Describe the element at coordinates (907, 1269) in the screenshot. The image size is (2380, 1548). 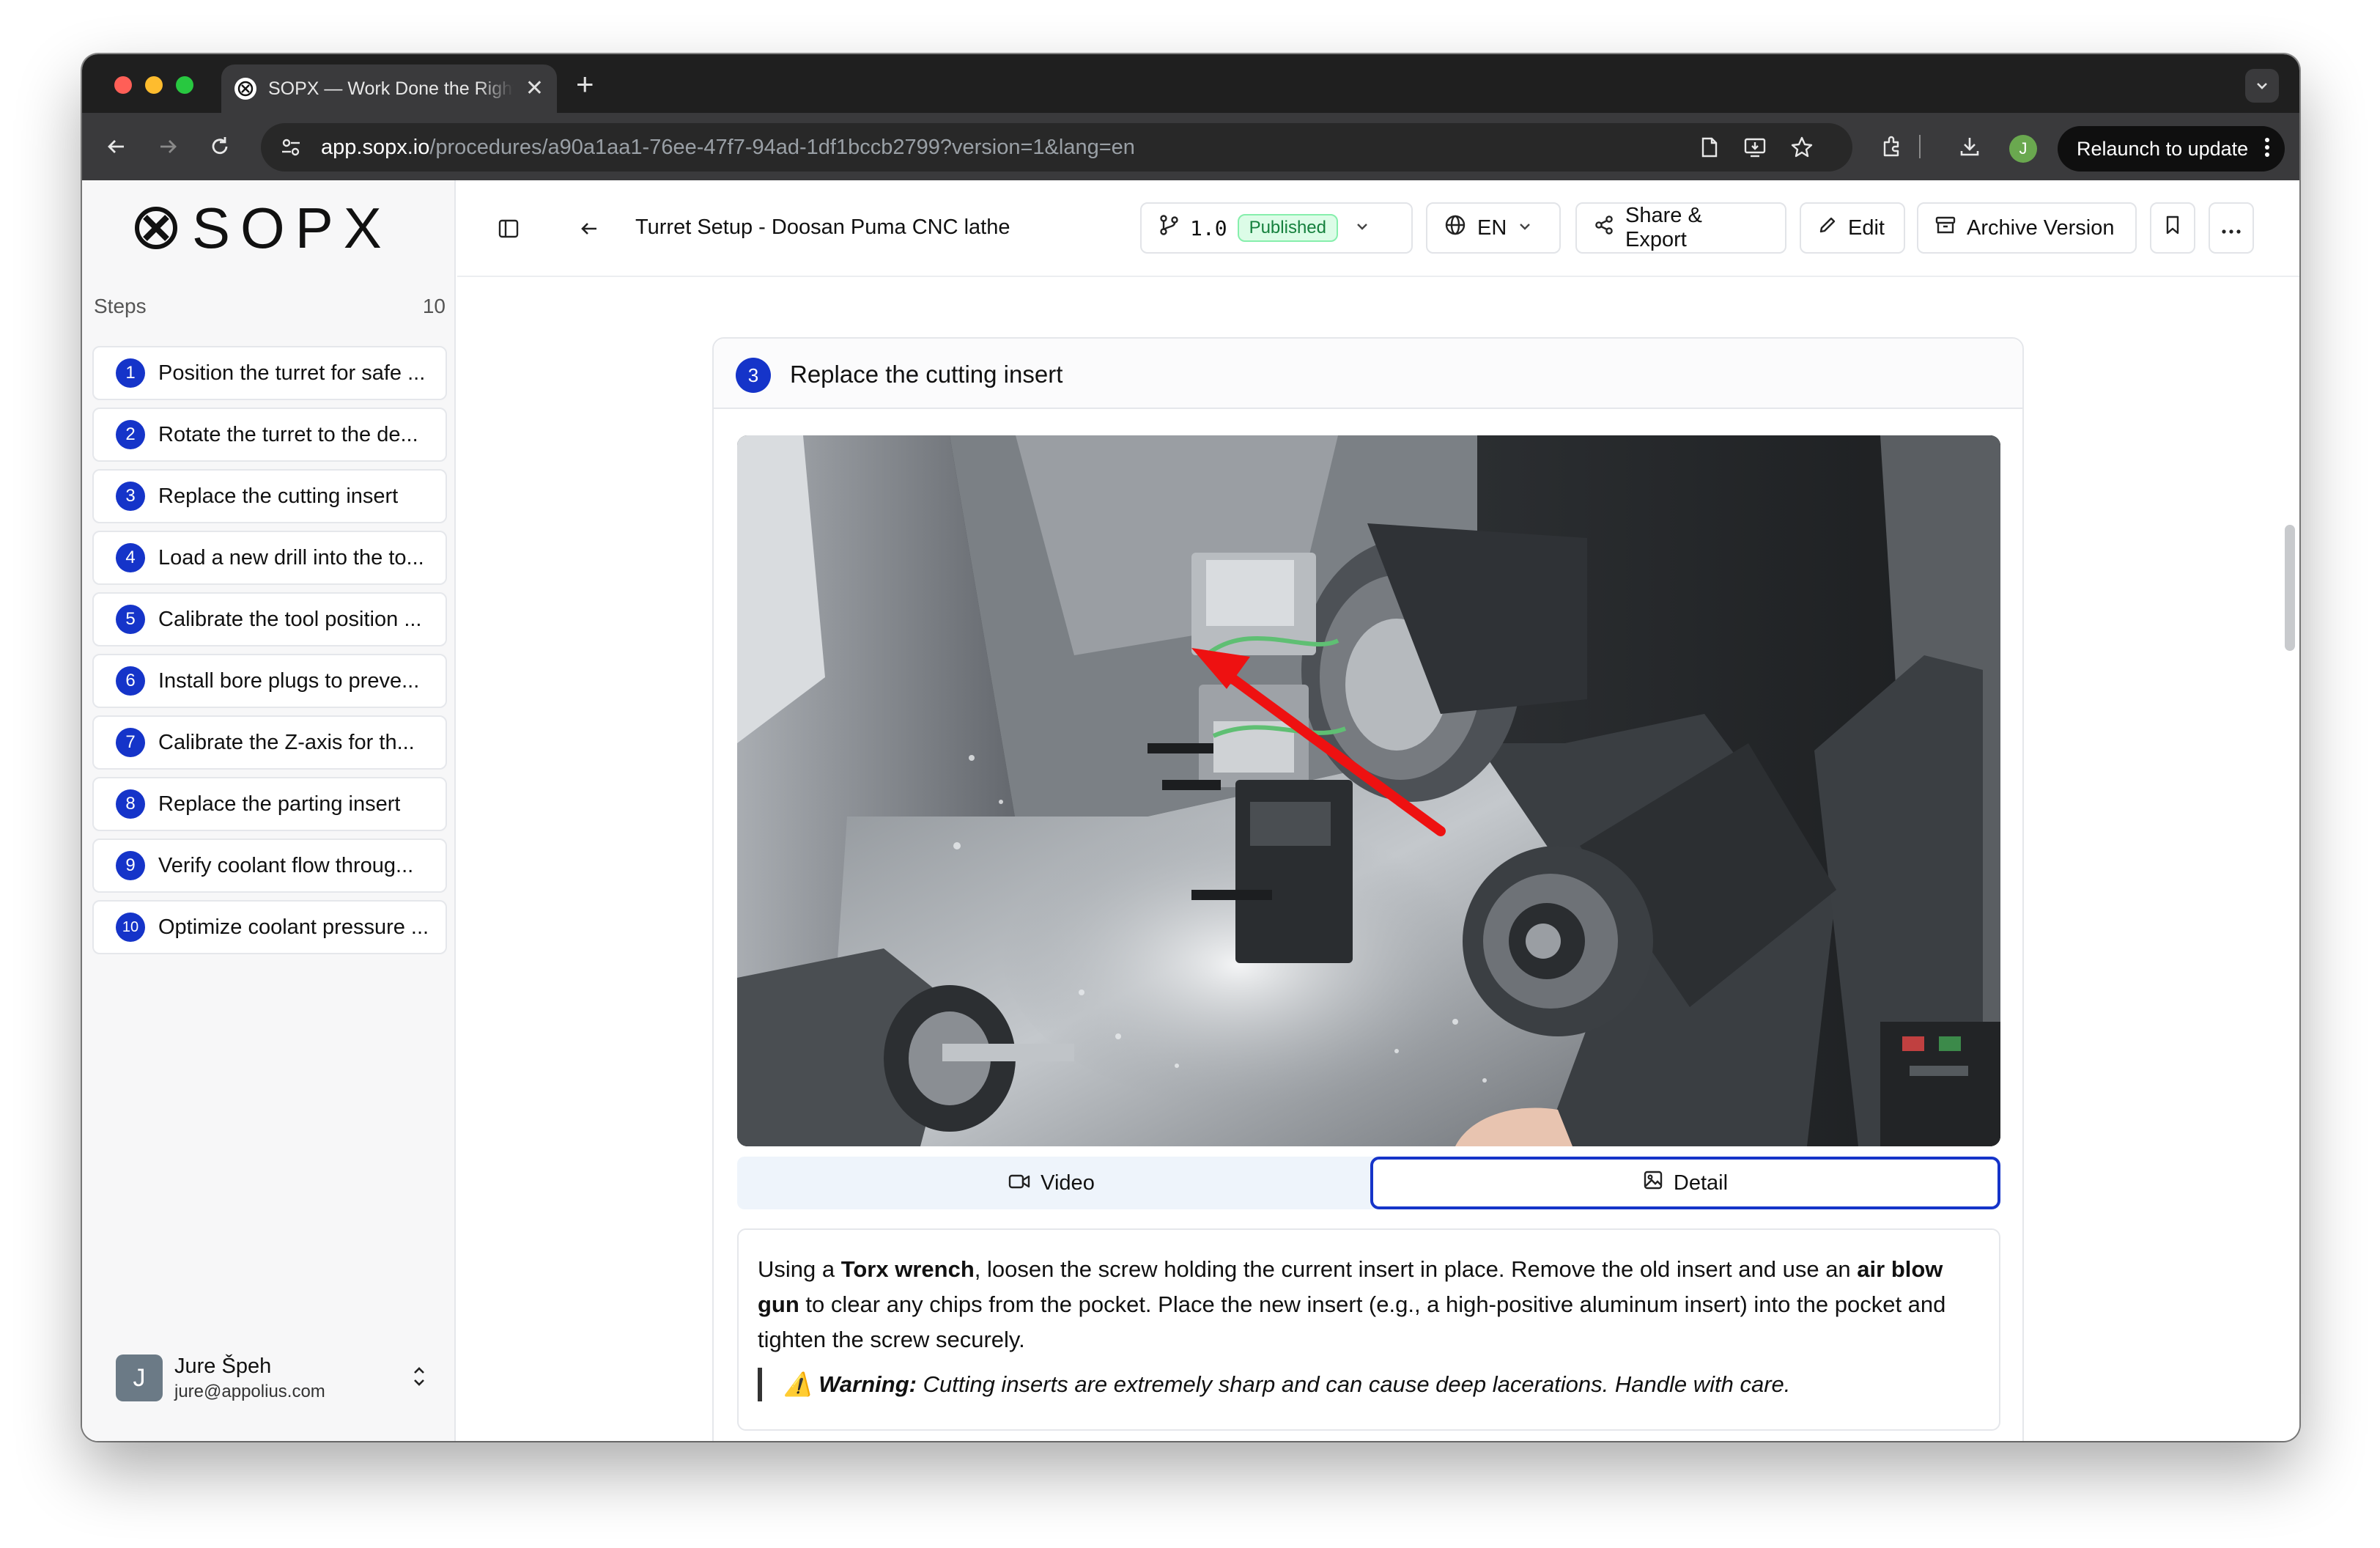
I see `tool-torx-wrench: Torx wrench` at that location.